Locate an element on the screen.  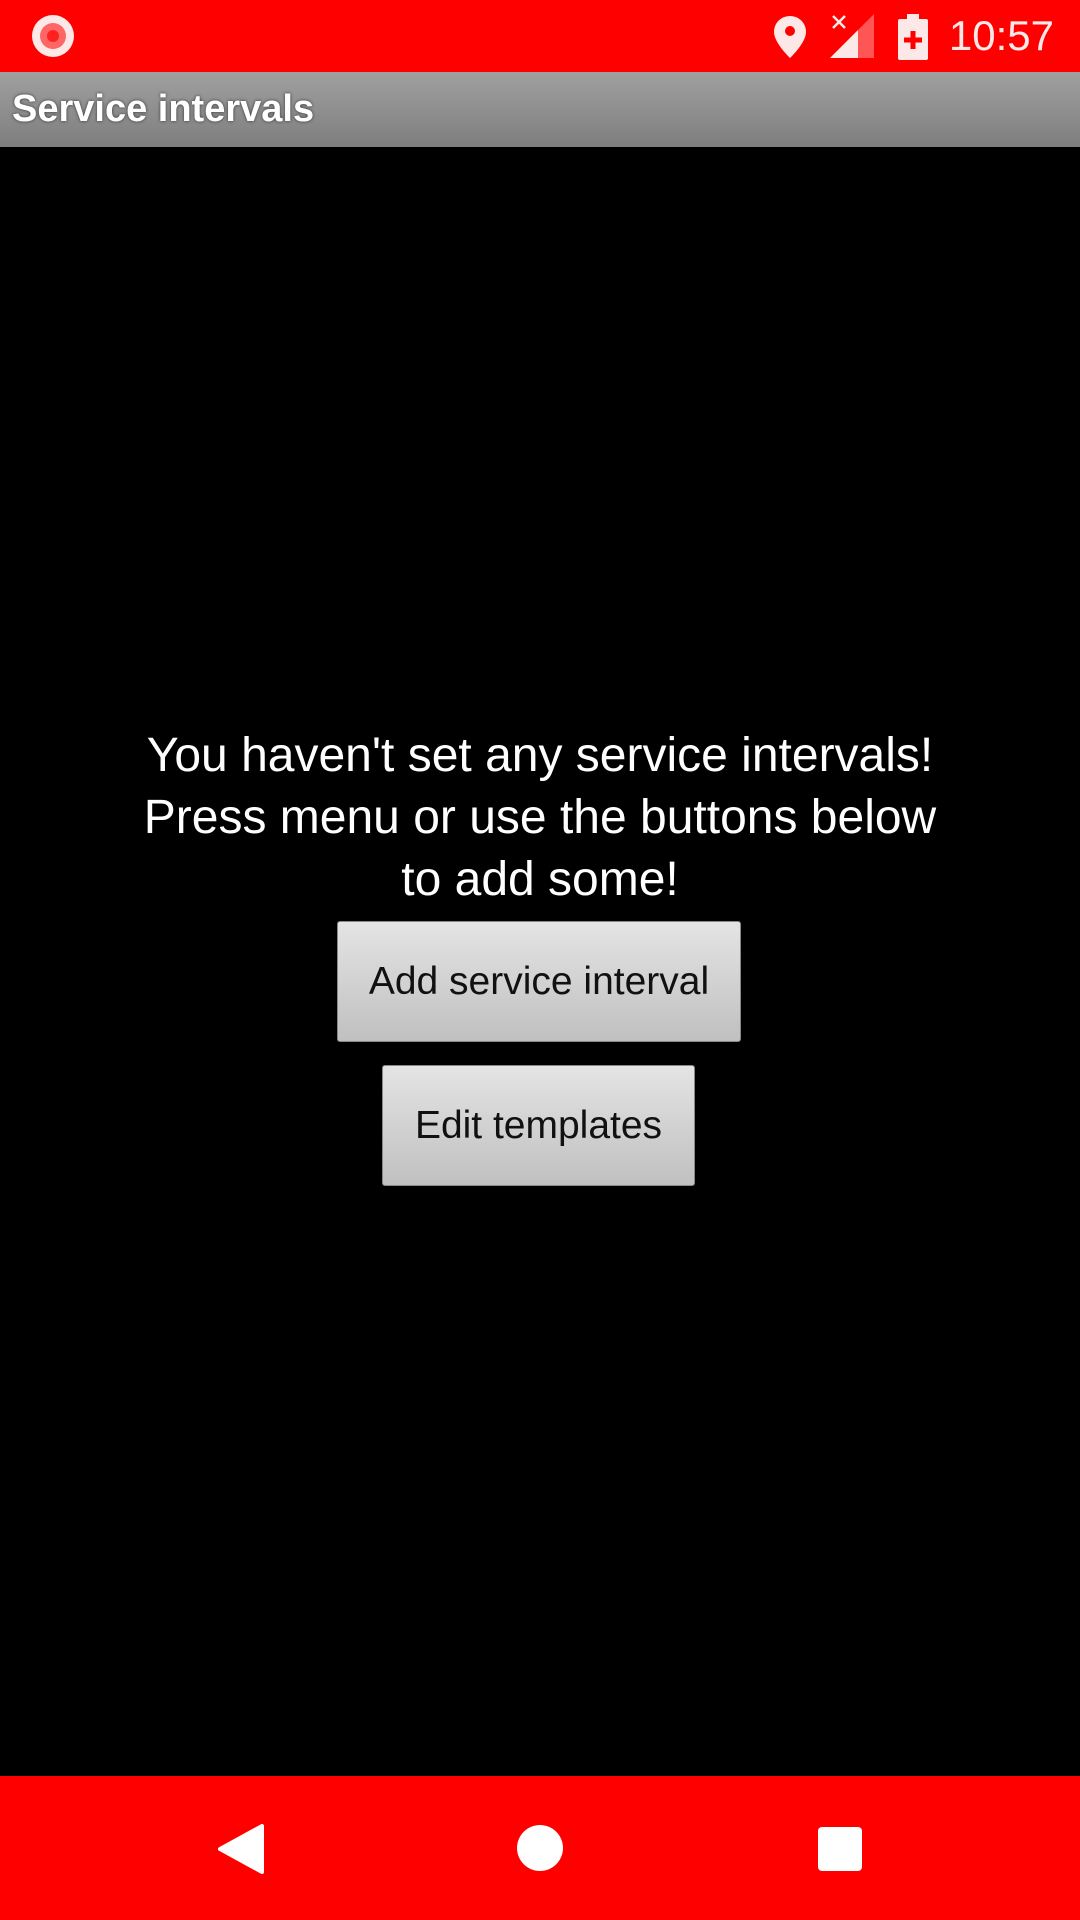
add-service-interval-button: Add service interval is located at coordinates (539, 981).